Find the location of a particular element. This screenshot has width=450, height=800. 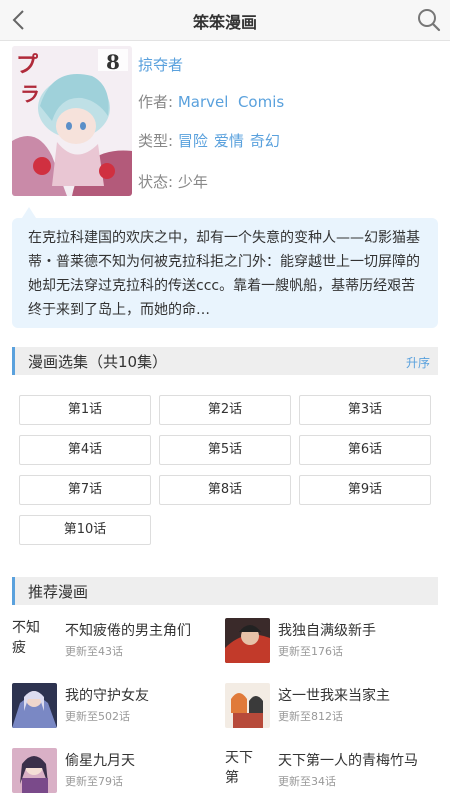

episode-button: 第3话 is located at coordinates (365, 410).